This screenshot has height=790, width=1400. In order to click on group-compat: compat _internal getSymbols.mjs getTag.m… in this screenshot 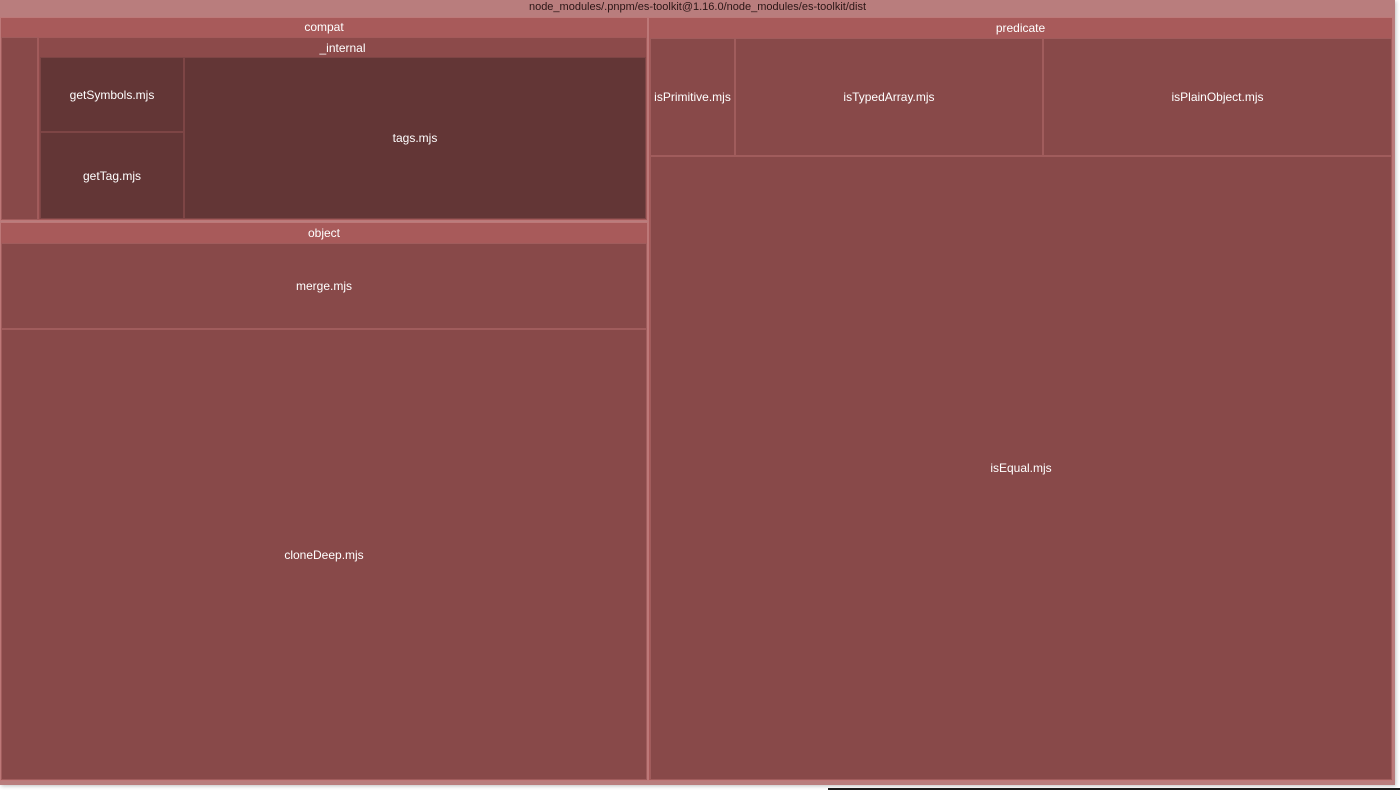, I will do `click(324, 119)`.